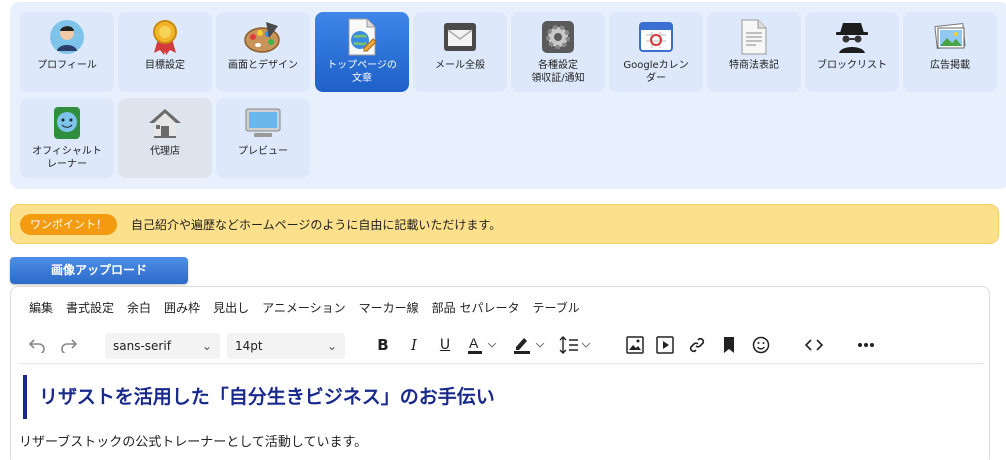  I want to click on one-point-hint-bar: ワンポイント！ 自己紹介や遍歴などホームページのように自由に記載いただけます。, so click(504, 224).